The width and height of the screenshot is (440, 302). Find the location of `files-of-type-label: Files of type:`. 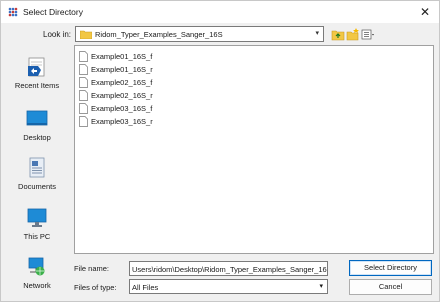

files-of-type-label: Files of type: is located at coordinates (95, 287).